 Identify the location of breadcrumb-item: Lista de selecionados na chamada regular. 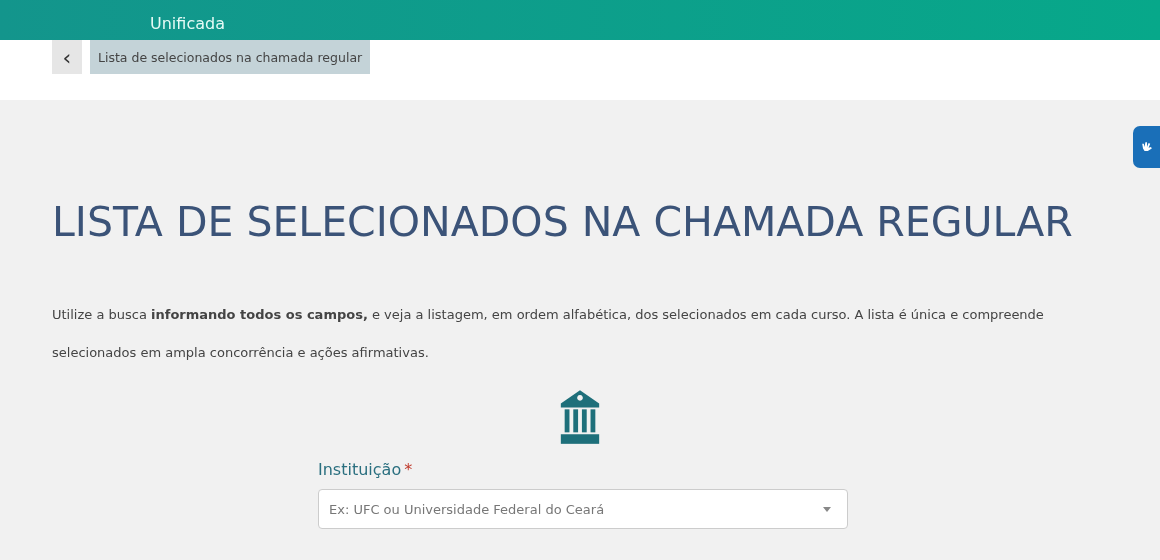
(230, 57).